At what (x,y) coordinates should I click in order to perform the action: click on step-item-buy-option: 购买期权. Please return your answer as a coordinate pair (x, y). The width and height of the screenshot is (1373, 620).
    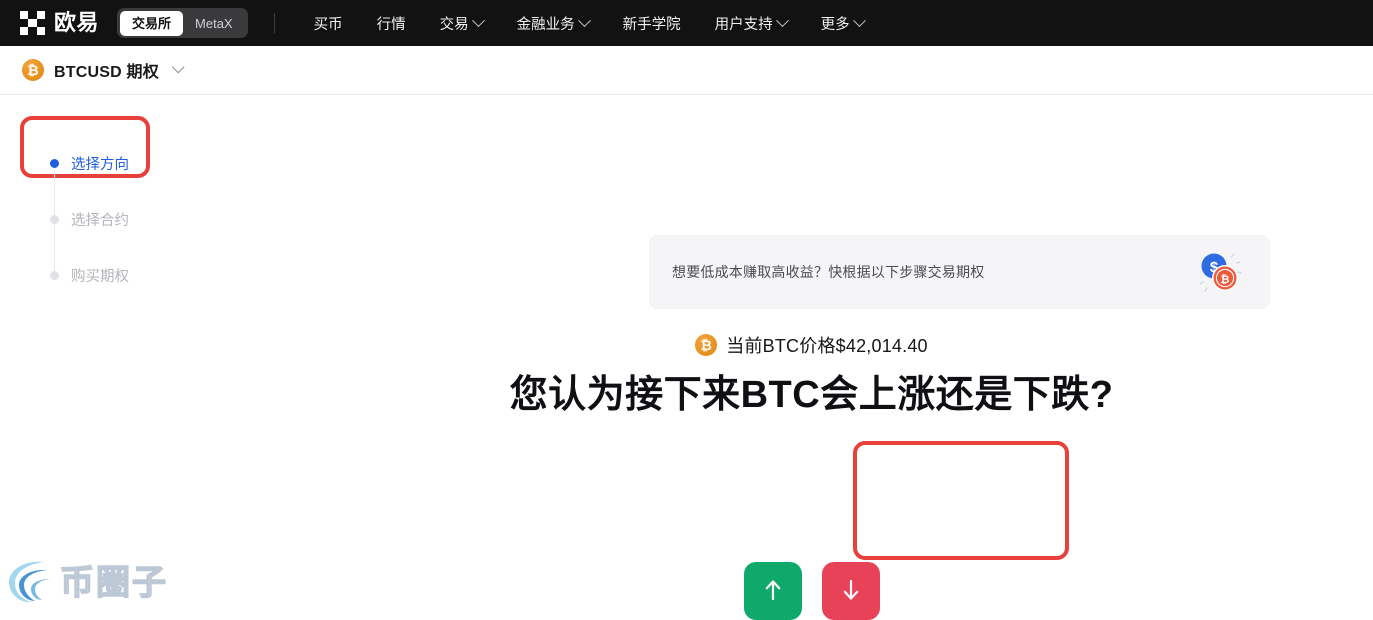
    Looking at the image, I should click on (145, 275).